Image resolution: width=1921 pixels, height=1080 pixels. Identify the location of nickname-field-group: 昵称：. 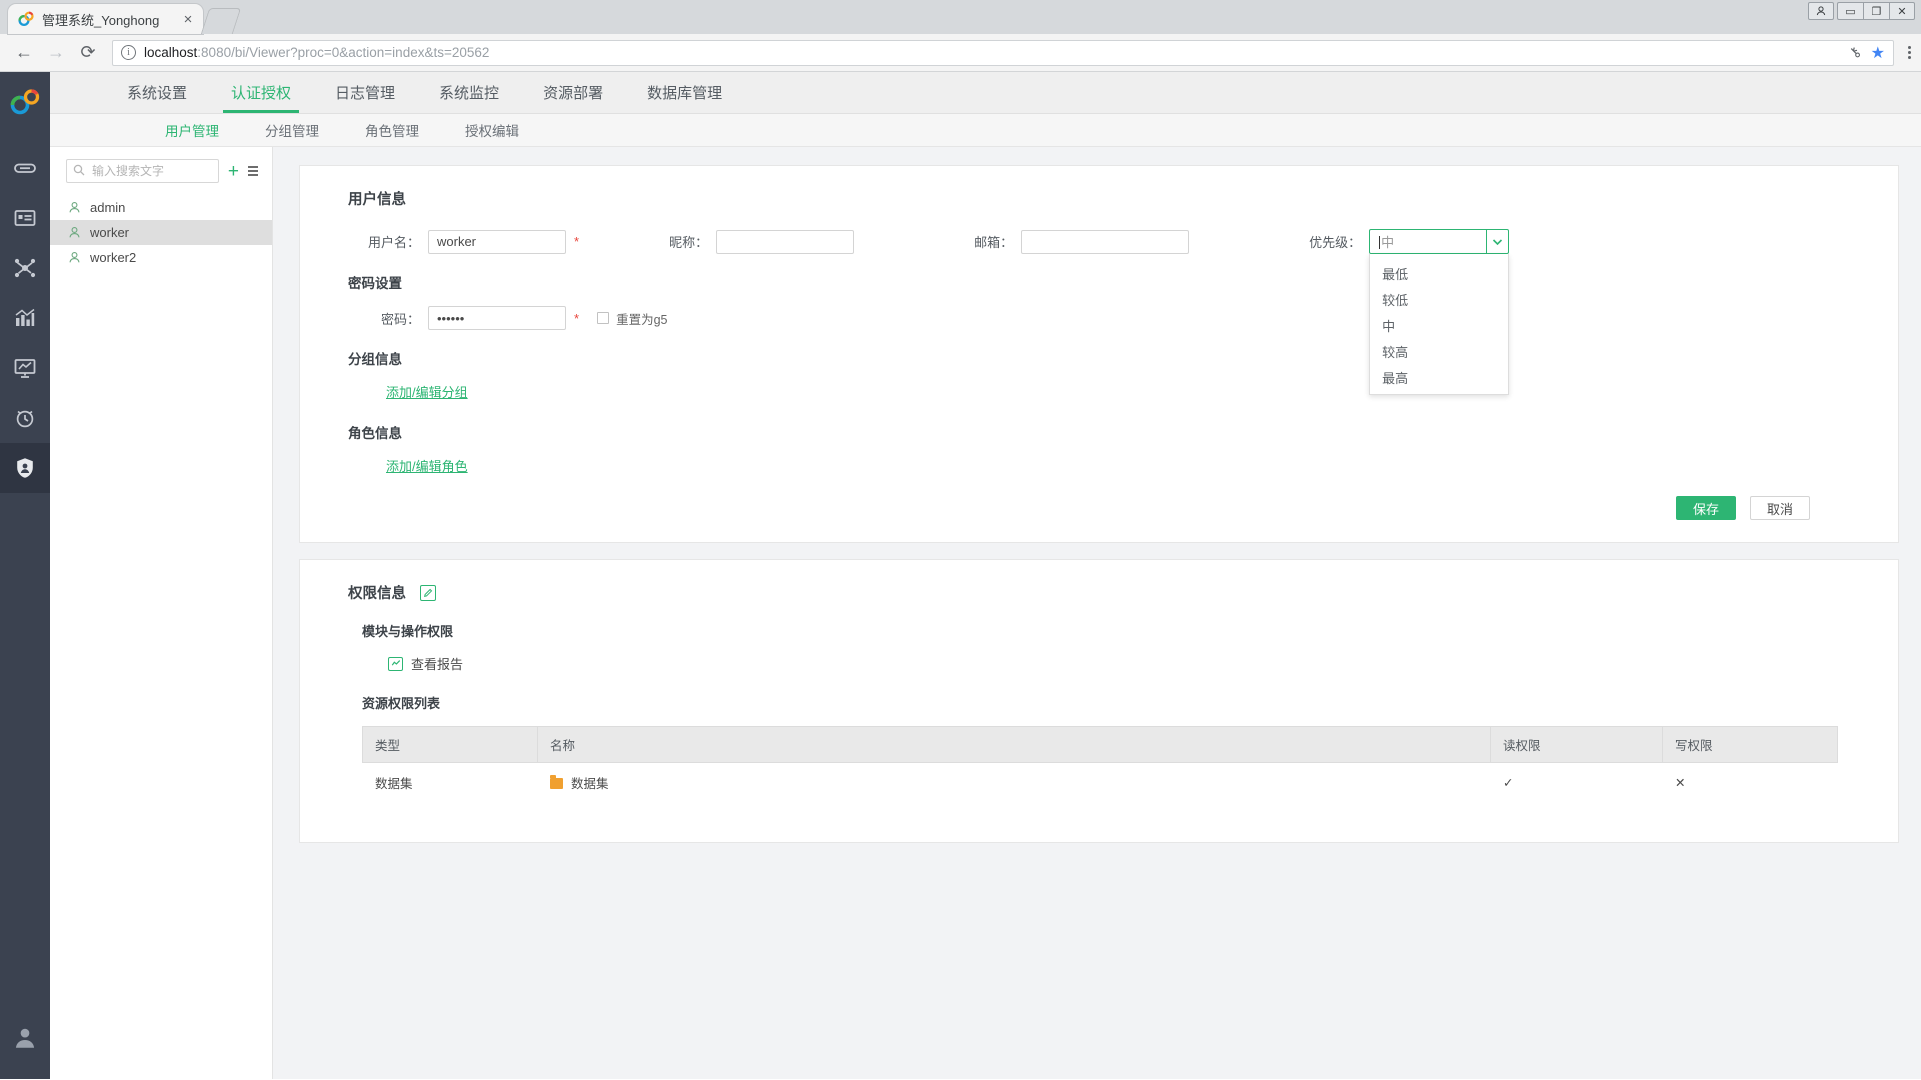
(762, 241).